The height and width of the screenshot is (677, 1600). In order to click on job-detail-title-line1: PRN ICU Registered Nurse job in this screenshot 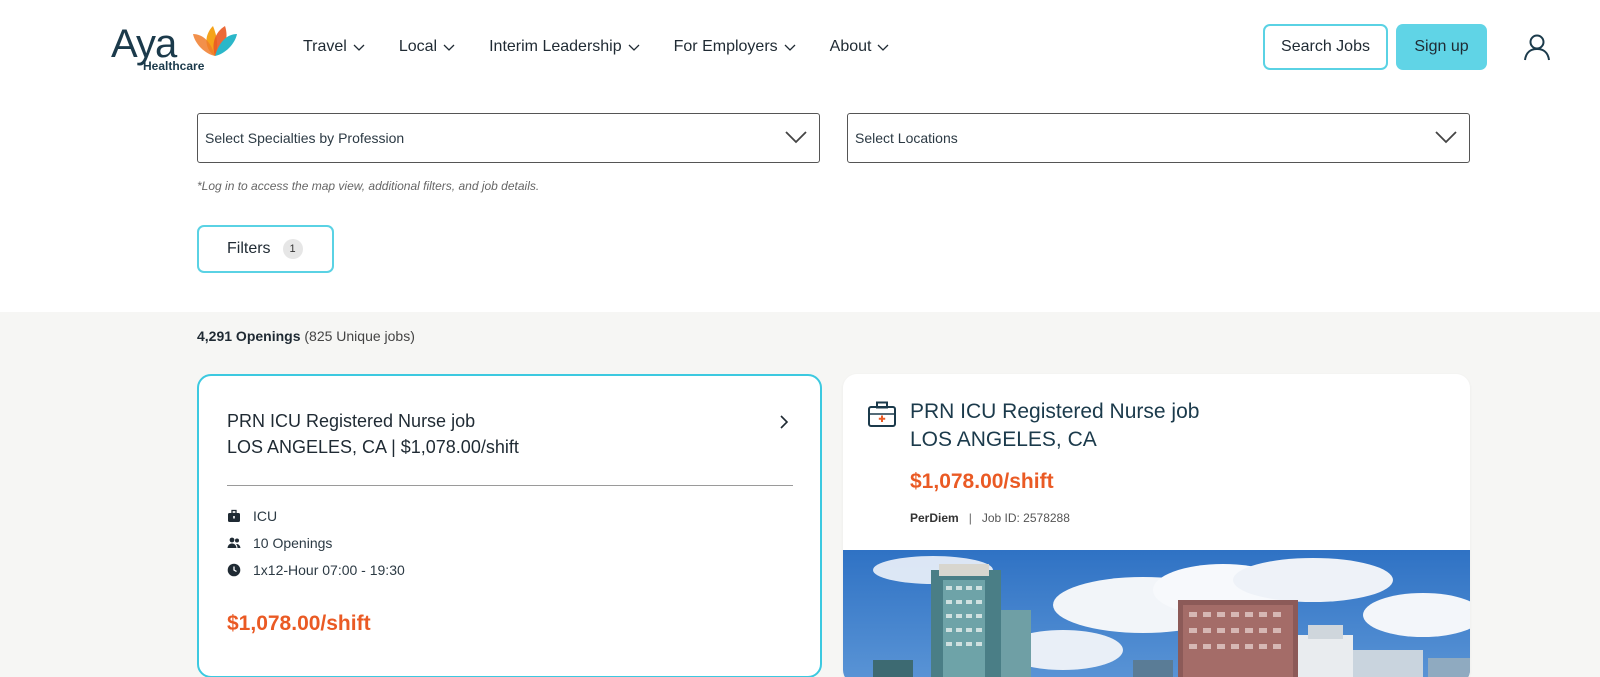, I will do `click(1055, 411)`.